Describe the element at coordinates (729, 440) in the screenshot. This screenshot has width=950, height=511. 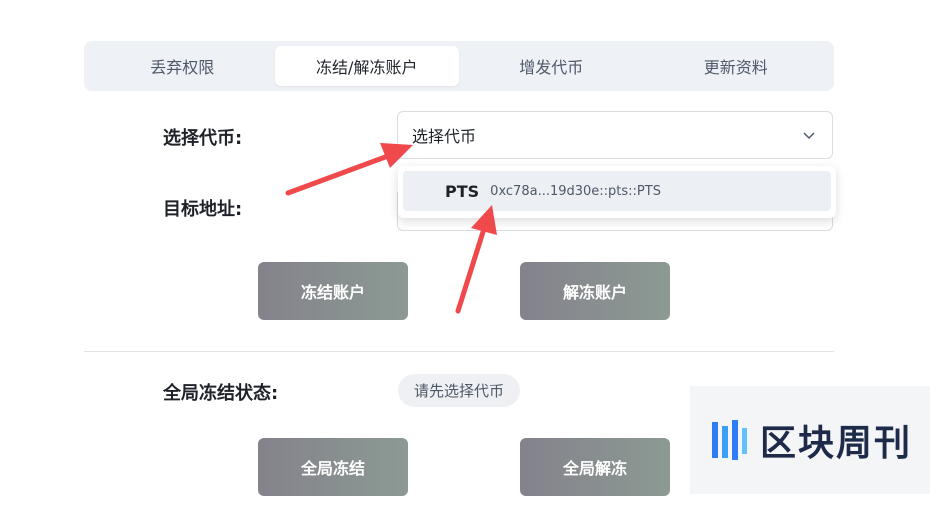
I see `watermark-logo-icon` at that location.